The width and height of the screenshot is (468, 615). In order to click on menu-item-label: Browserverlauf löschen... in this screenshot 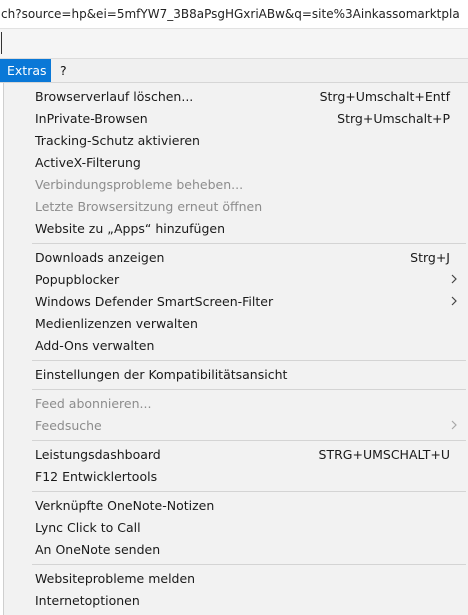, I will do `click(114, 96)`.